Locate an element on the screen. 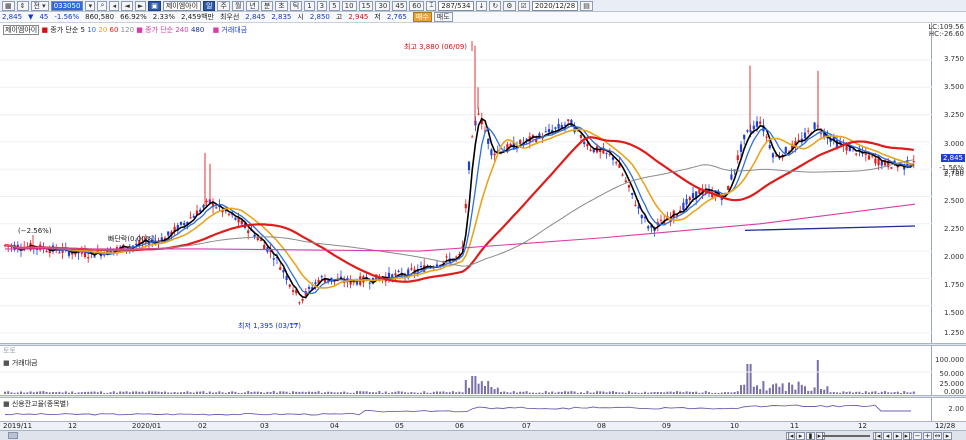 This screenshot has width=966, height=440. timeframe-button: 년 is located at coordinates (252, 5).